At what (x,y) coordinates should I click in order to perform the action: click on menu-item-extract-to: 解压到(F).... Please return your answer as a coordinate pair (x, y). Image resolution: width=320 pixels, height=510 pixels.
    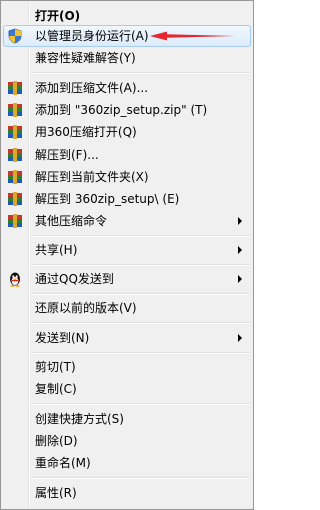
    Looking at the image, I should click on (127, 155).